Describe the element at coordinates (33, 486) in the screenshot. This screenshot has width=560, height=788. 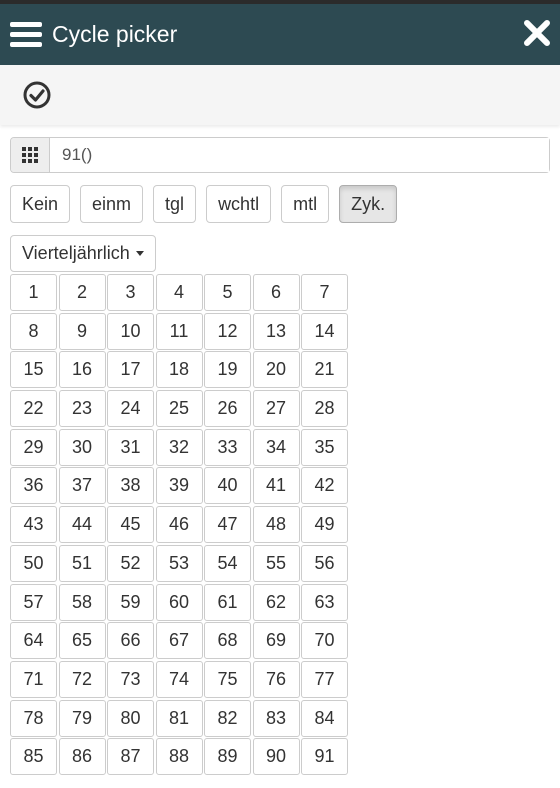
I see `day-cell: 36` at that location.